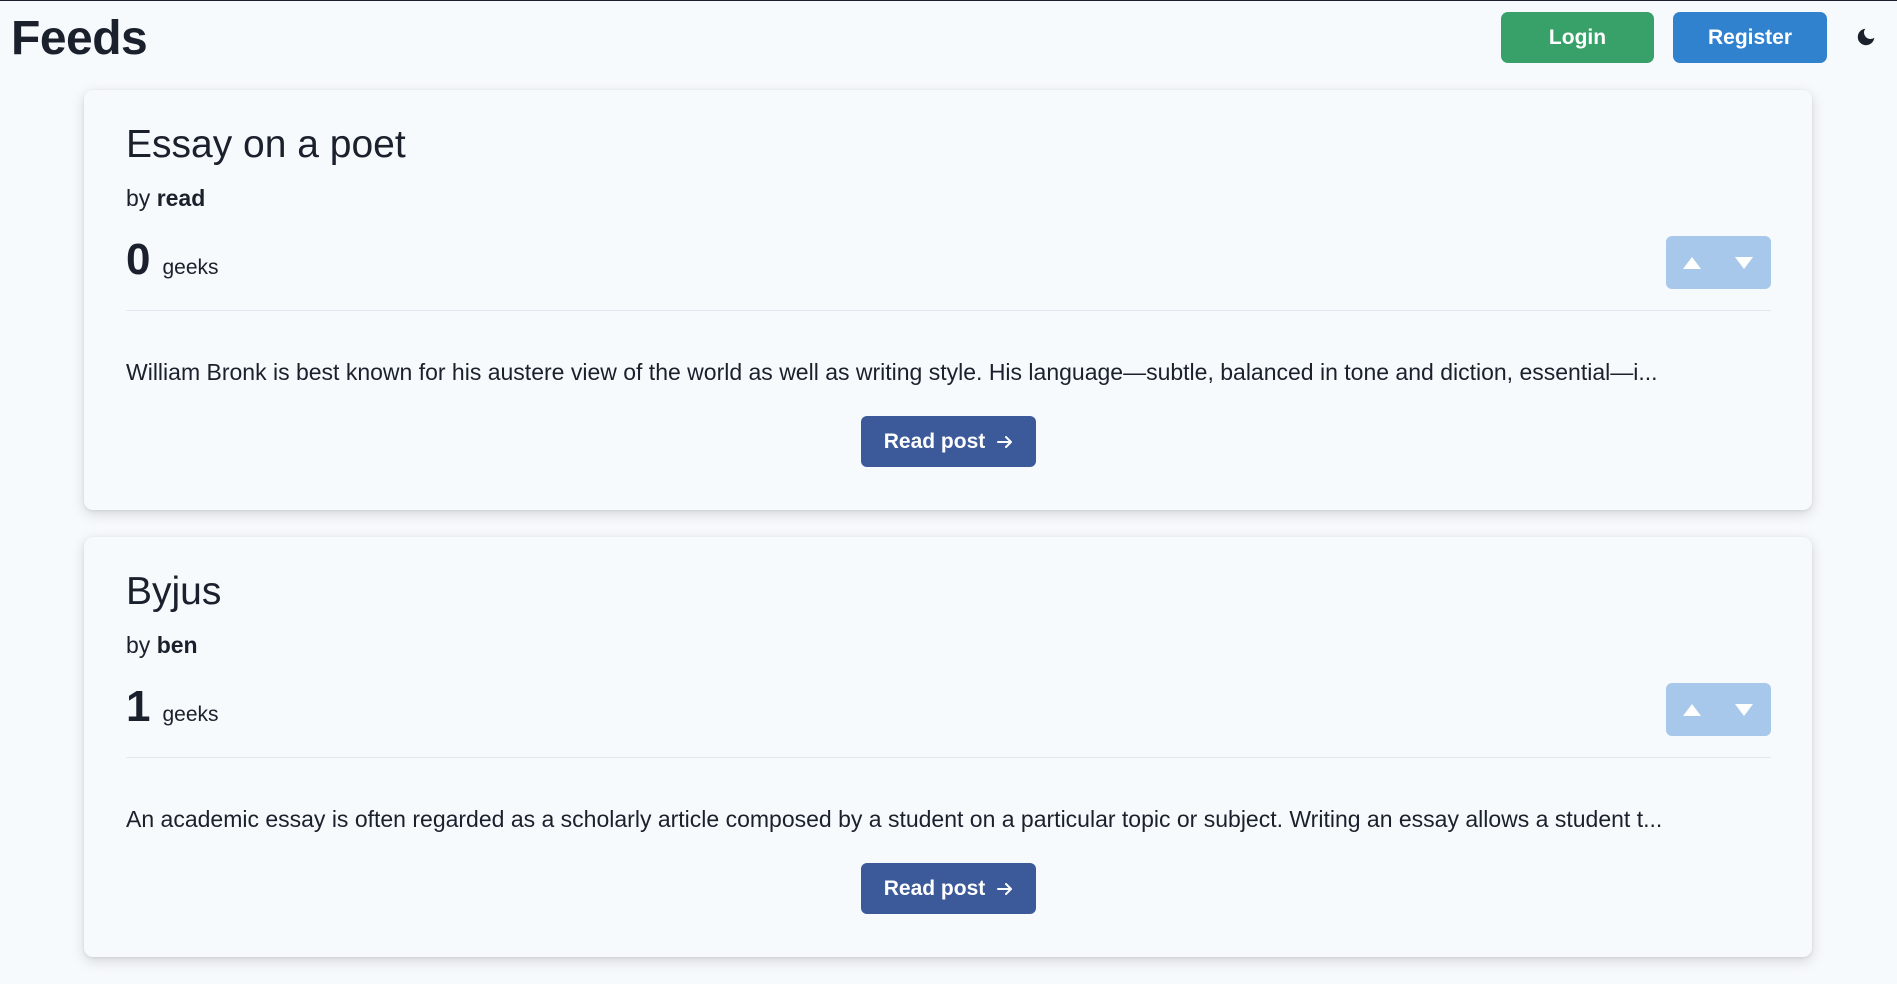 This screenshot has width=1897, height=984. What do you see at coordinates (948, 39) in the screenshot?
I see `app-header: Feeds Login Register` at bounding box center [948, 39].